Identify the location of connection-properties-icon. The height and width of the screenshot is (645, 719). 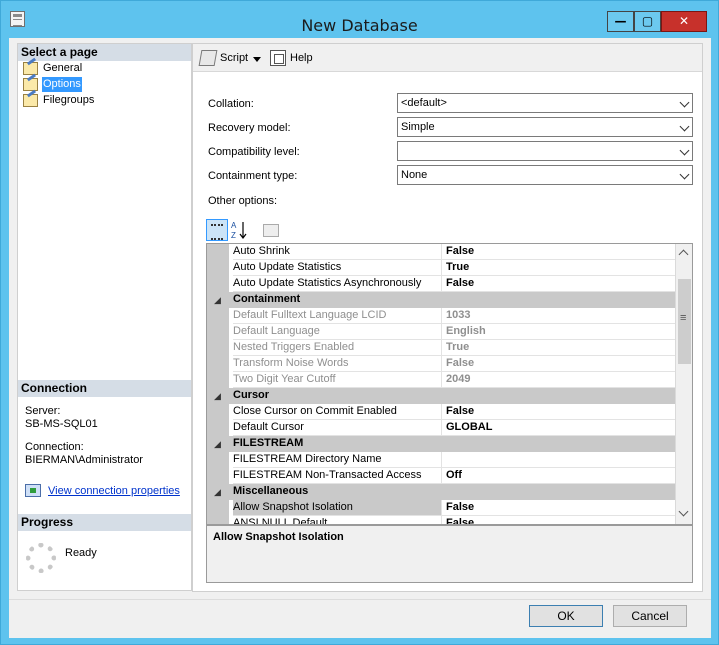
(33, 490).